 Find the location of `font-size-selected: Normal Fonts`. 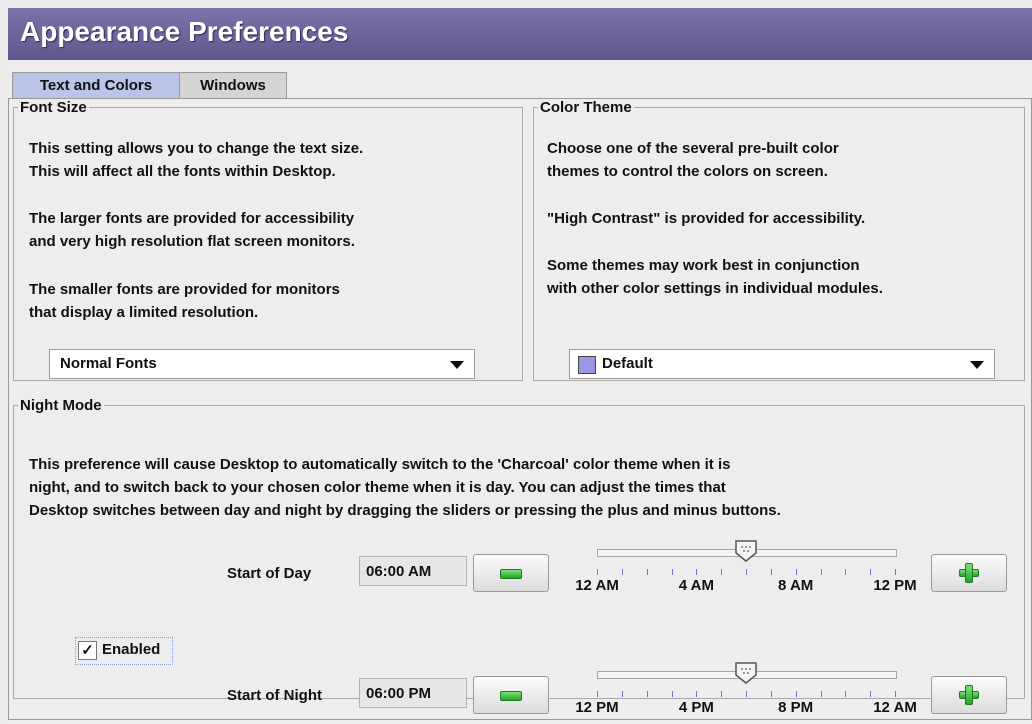

font-size-selected: Normal Fonts is located at coordinates (108, 363).